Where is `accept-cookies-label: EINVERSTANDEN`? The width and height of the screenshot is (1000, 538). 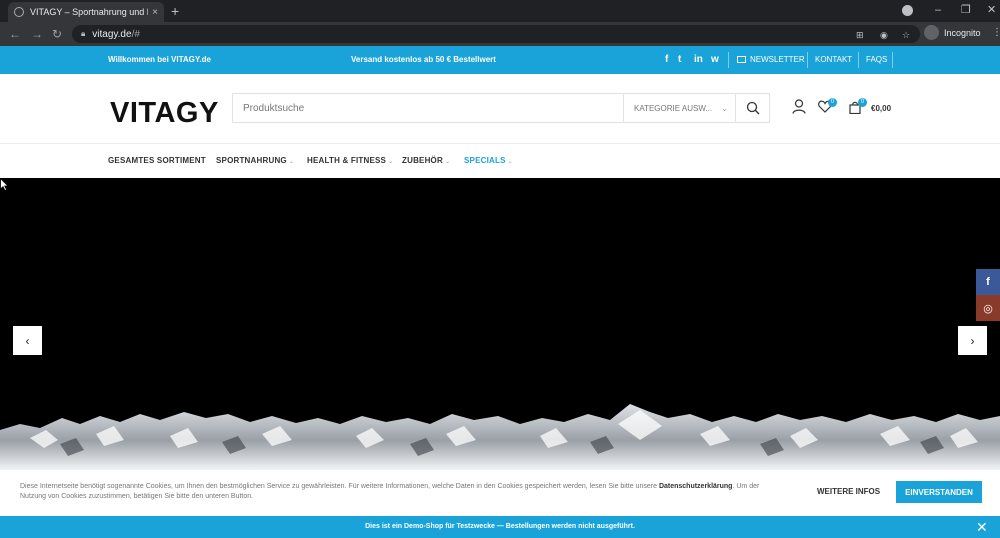
accept-cookies-label: EINVERSTANDEN is located at coordinates (939, 492).